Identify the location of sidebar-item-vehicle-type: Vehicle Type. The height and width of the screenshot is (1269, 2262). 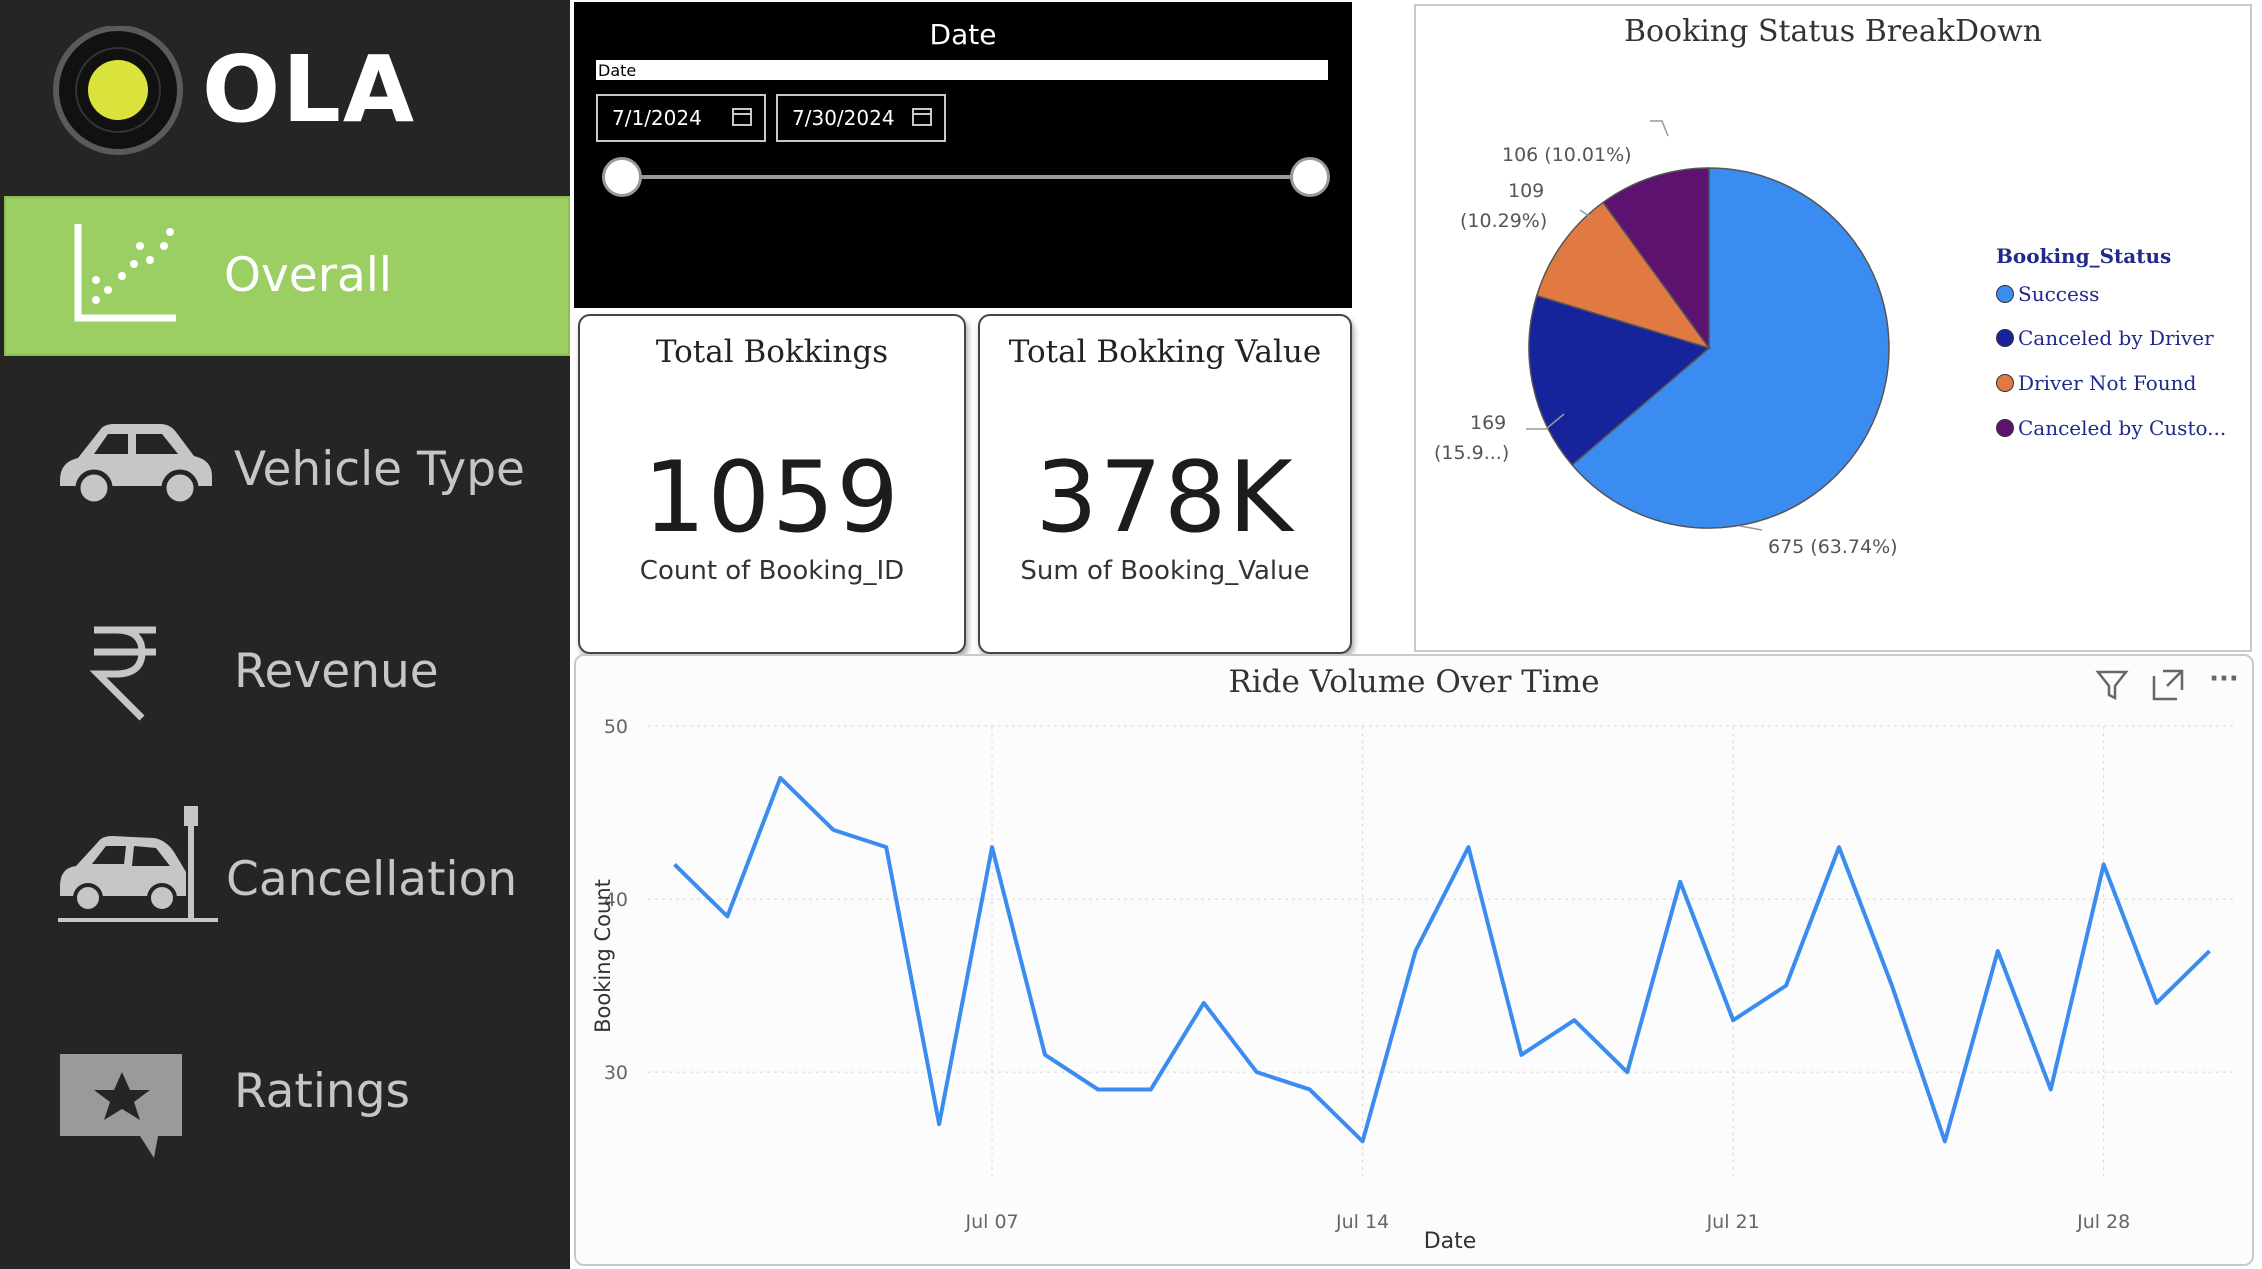
(287, 472).